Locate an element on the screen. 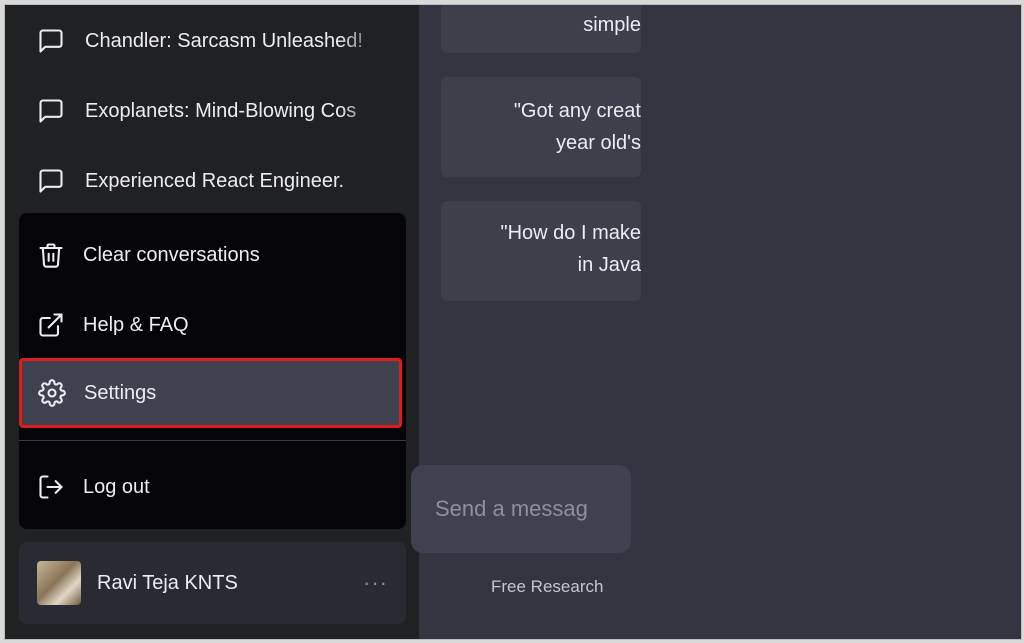  history-item-react: Experienced React Engineer. is located at coordinates (211, 181).